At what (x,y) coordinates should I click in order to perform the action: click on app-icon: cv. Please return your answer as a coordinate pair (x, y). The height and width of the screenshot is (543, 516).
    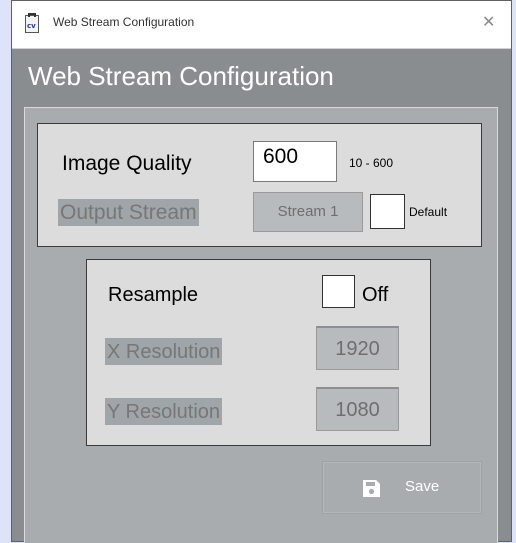
    Looking at the image, I should click on (32, 23).